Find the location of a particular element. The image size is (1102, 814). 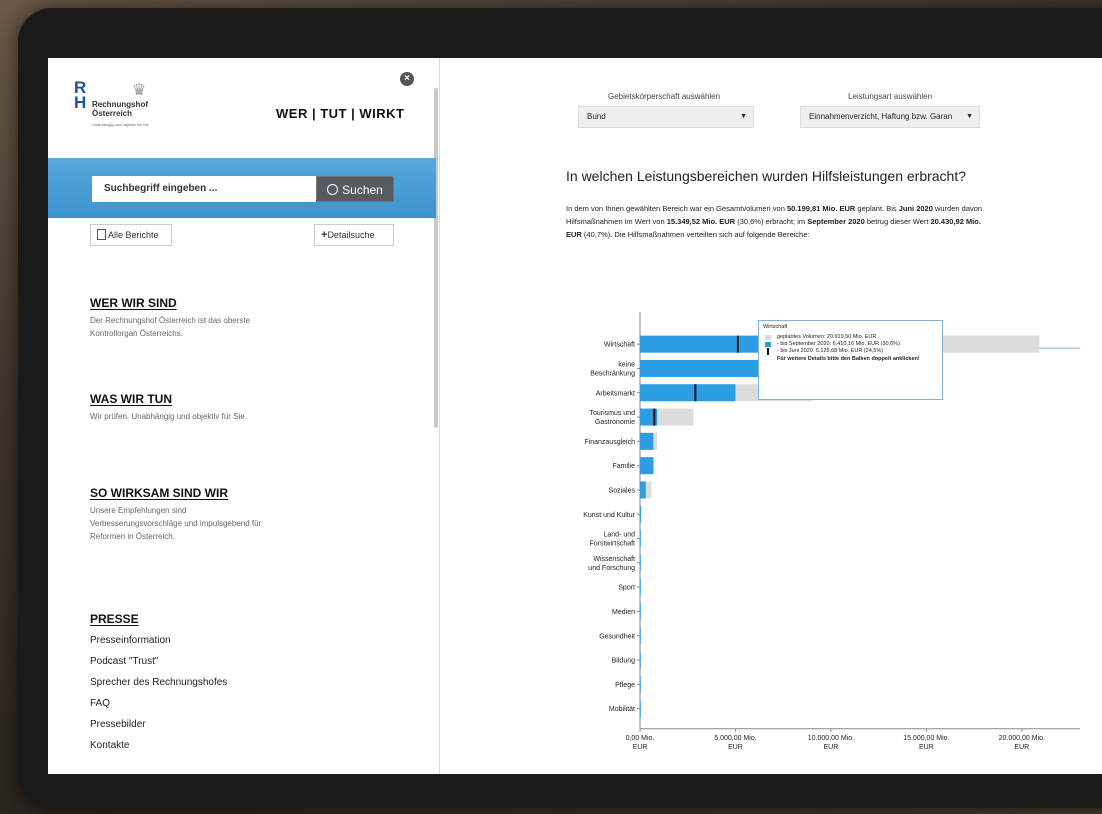

y-tick-label: Medien is located at coordinates (623, 612).